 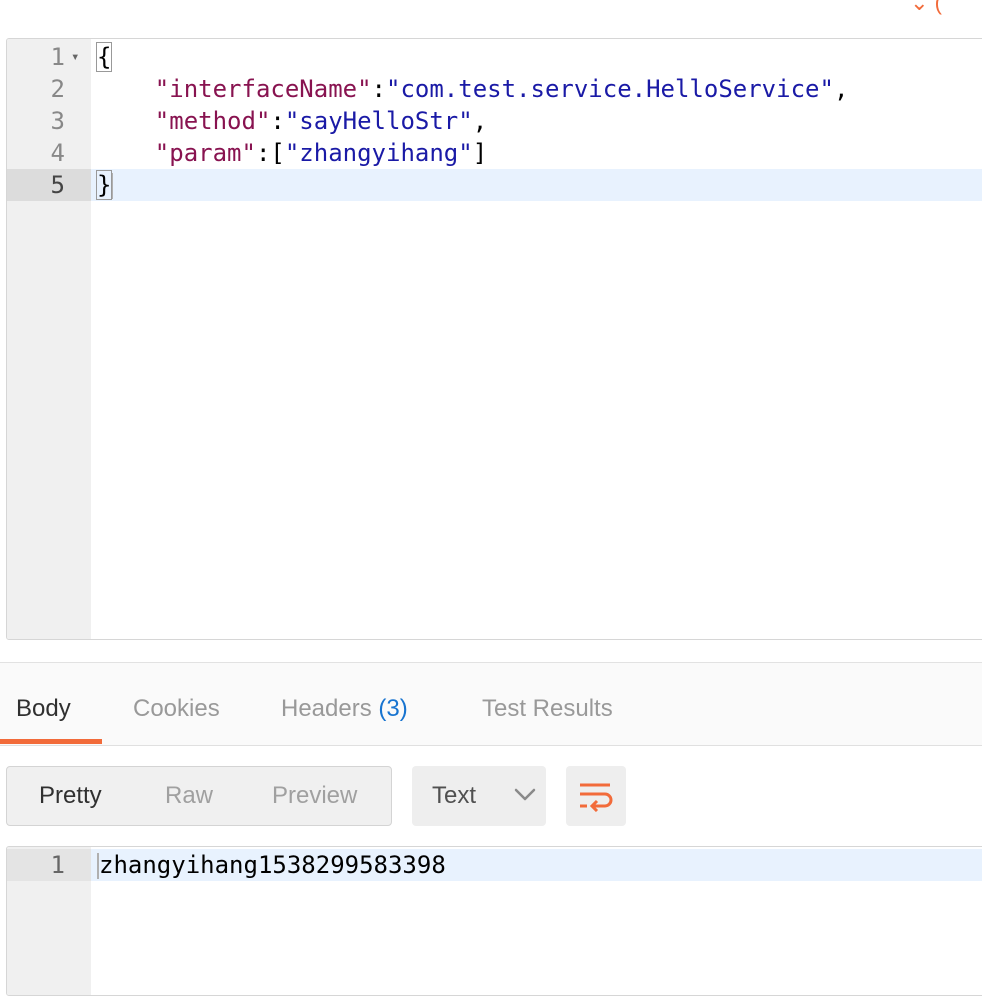 I want to click on json-string: "sayHelloStr", so click(x=378, y=121).